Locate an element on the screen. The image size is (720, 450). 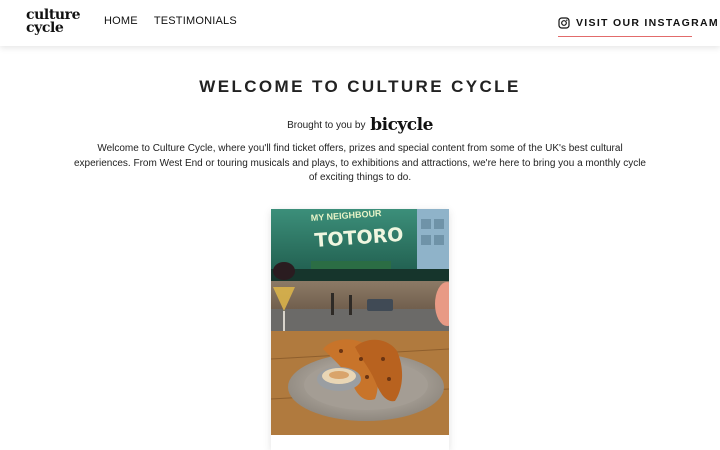
card-photo: MY NEIGHBOUR TOTORO is located at coordinates (360, 322).